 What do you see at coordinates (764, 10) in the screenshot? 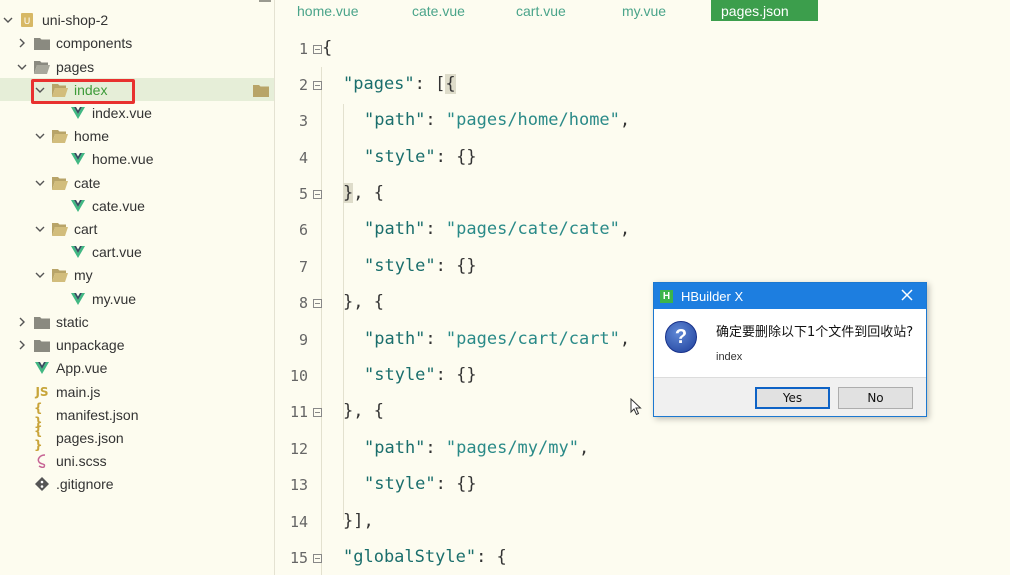
I see `tab-pages-json: pages.json` at bounding box center [764, 10].